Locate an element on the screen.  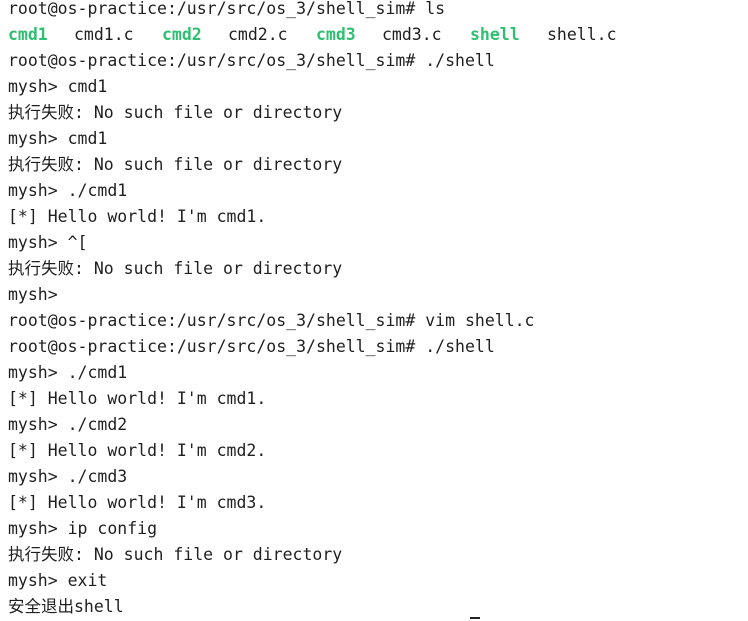
terminal-line: mysh> is located at coordinates (33, 294).